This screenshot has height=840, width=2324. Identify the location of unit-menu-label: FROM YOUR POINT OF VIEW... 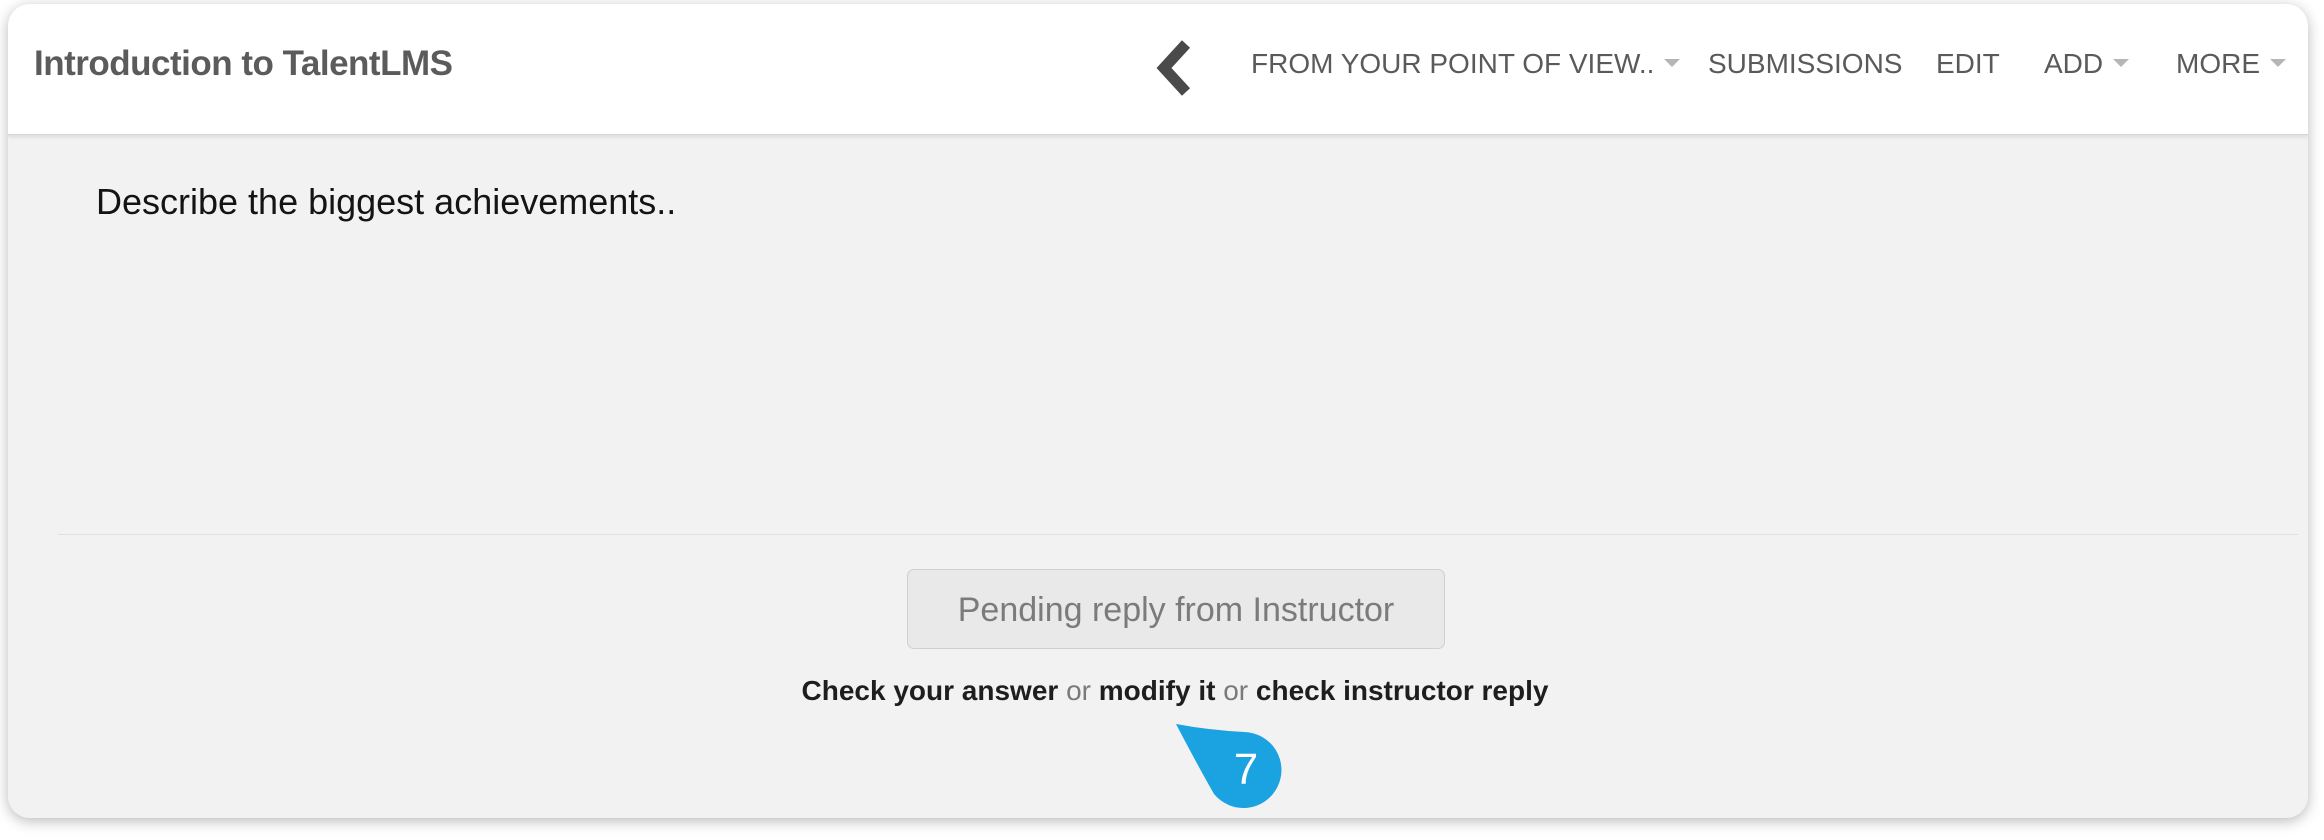
(1453, 63).